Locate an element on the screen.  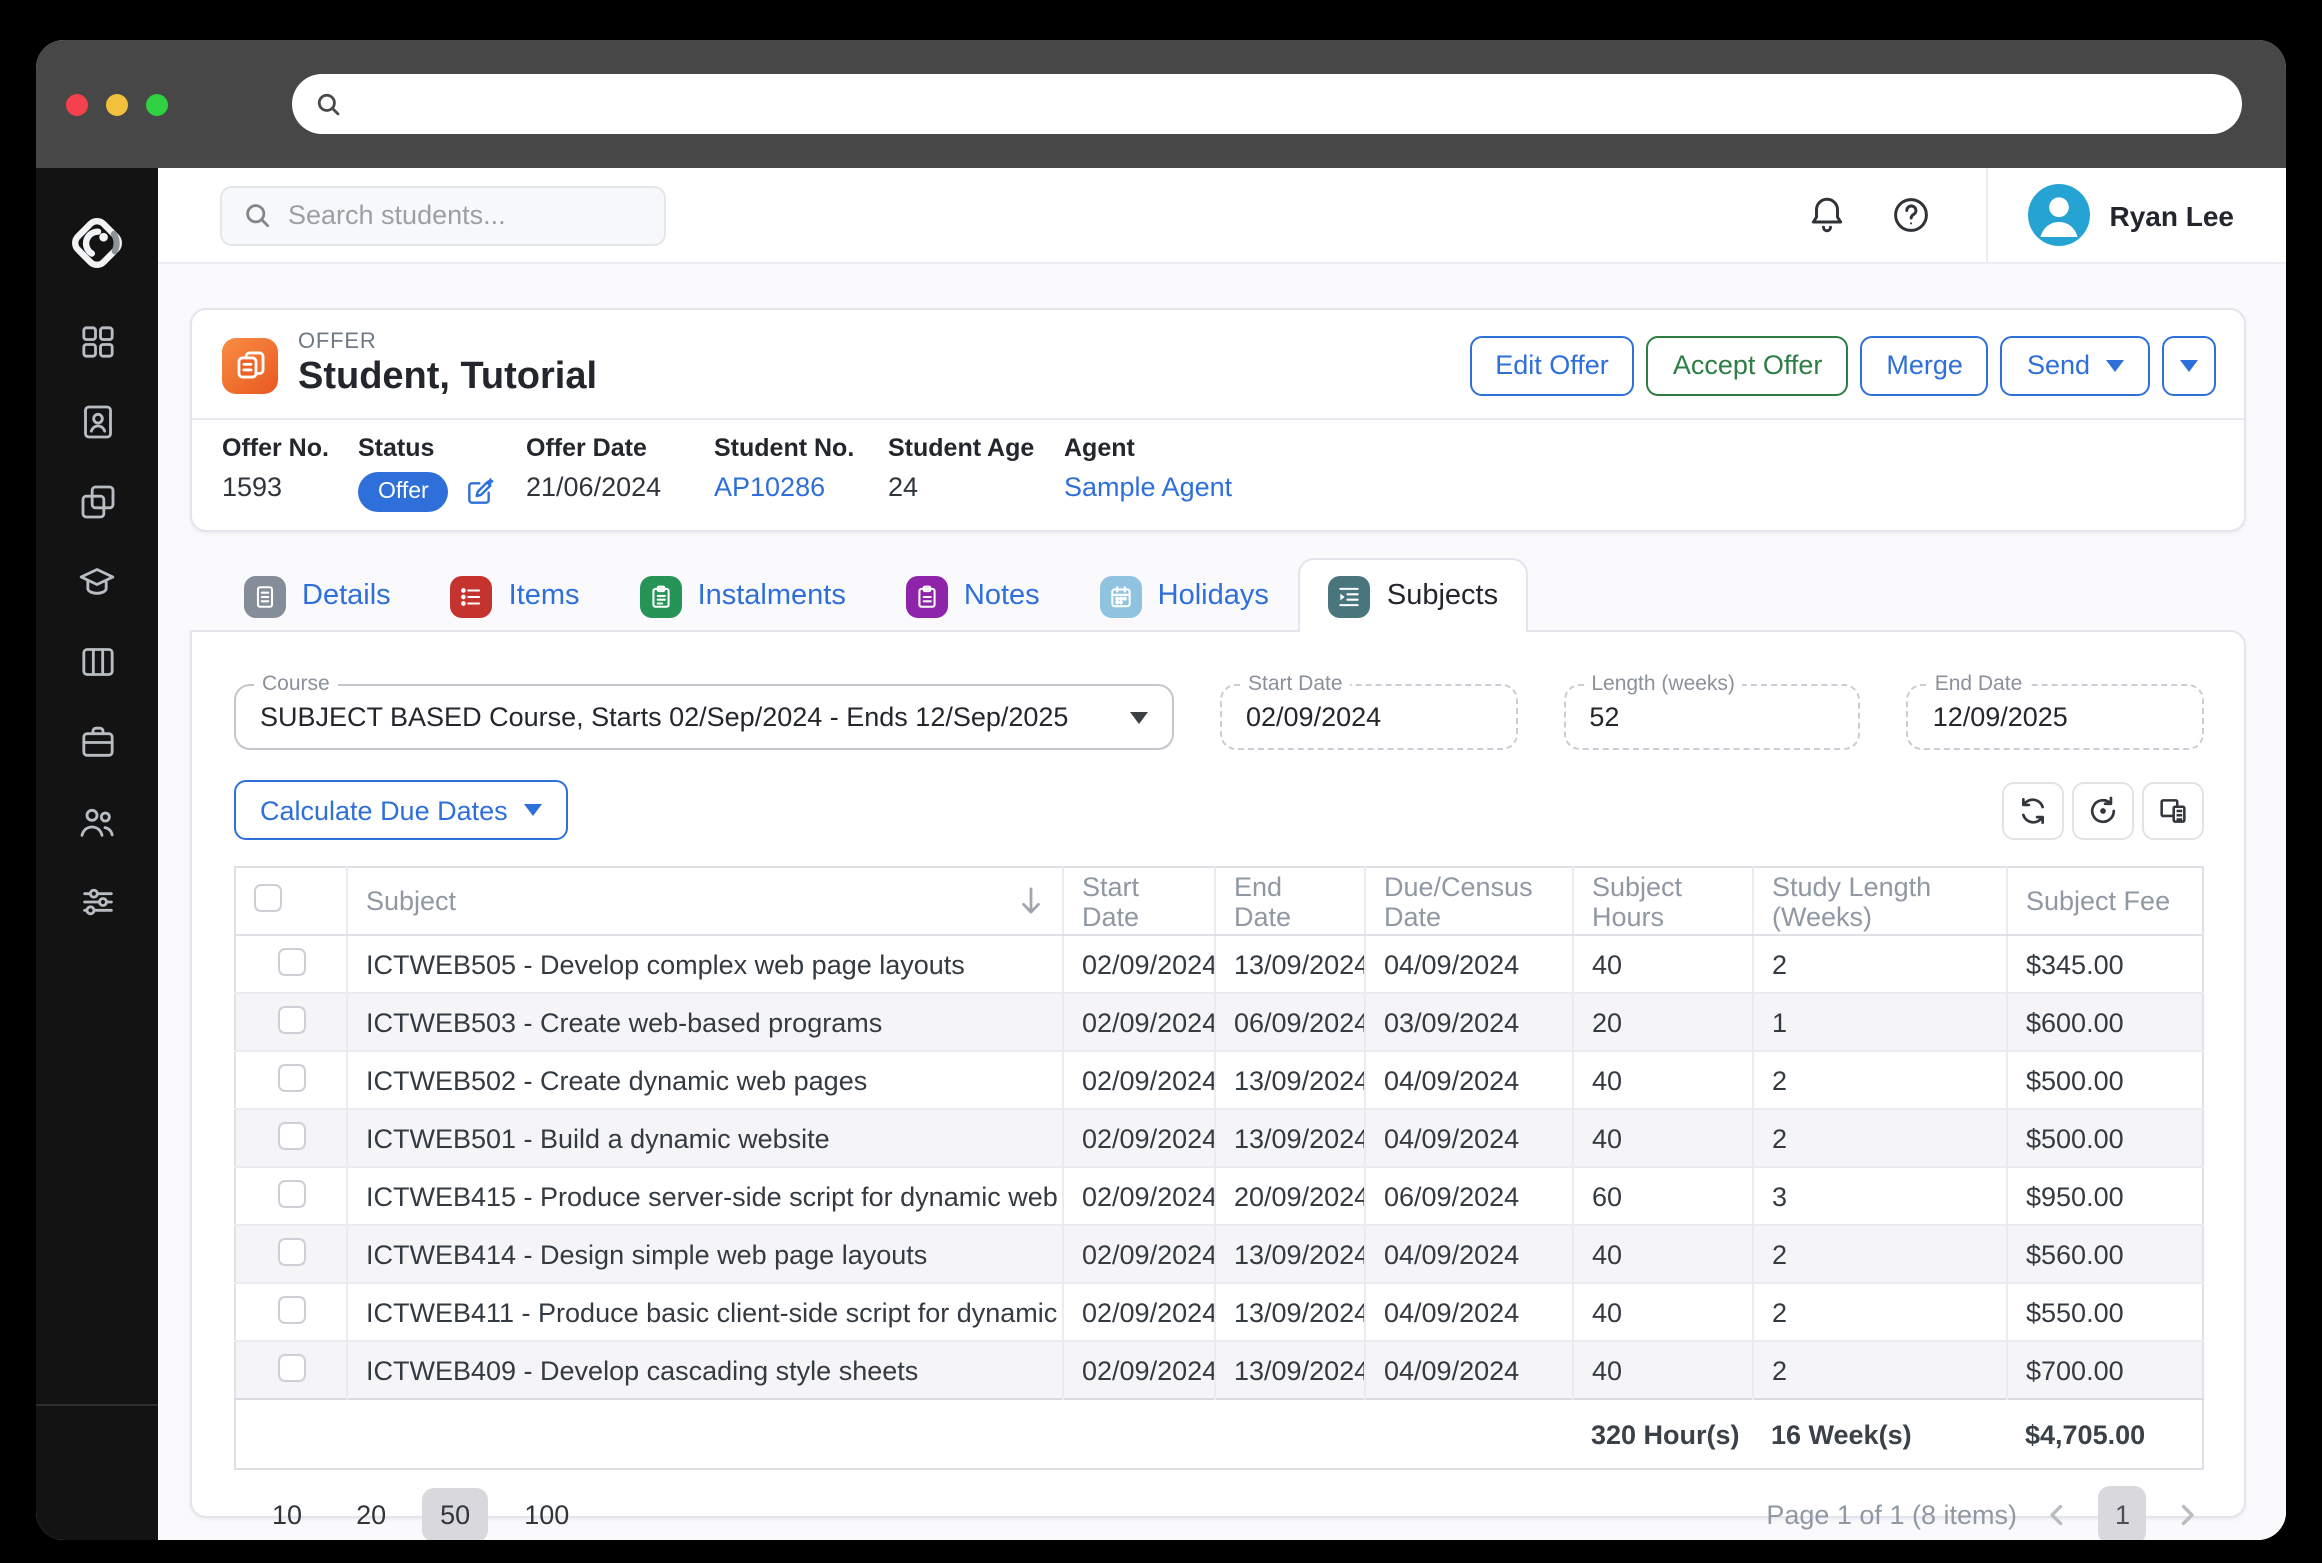
chevron-left-icon is located at coordinates (2058, 1514).